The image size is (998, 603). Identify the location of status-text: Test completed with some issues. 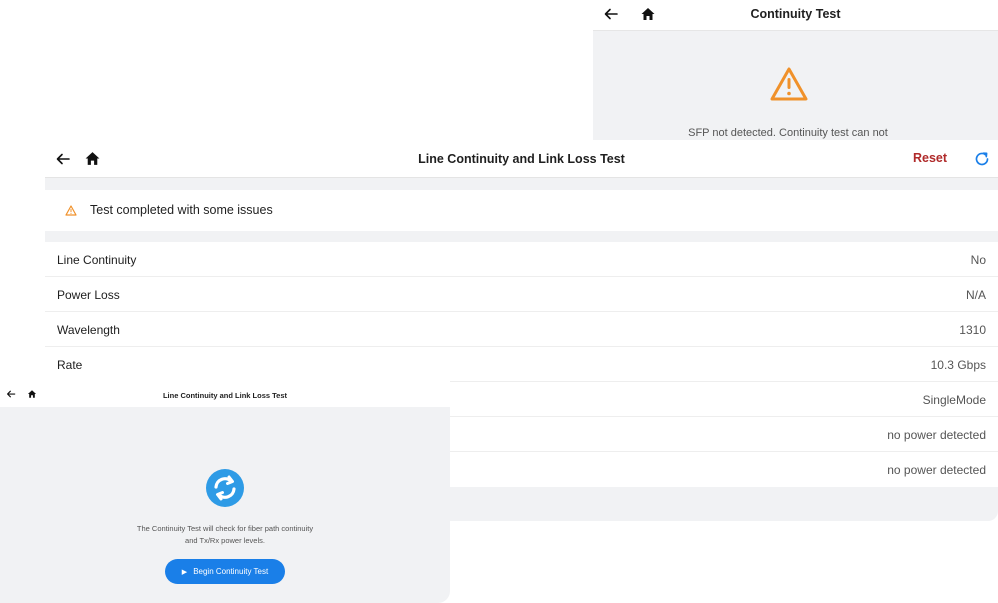
(181, 210).